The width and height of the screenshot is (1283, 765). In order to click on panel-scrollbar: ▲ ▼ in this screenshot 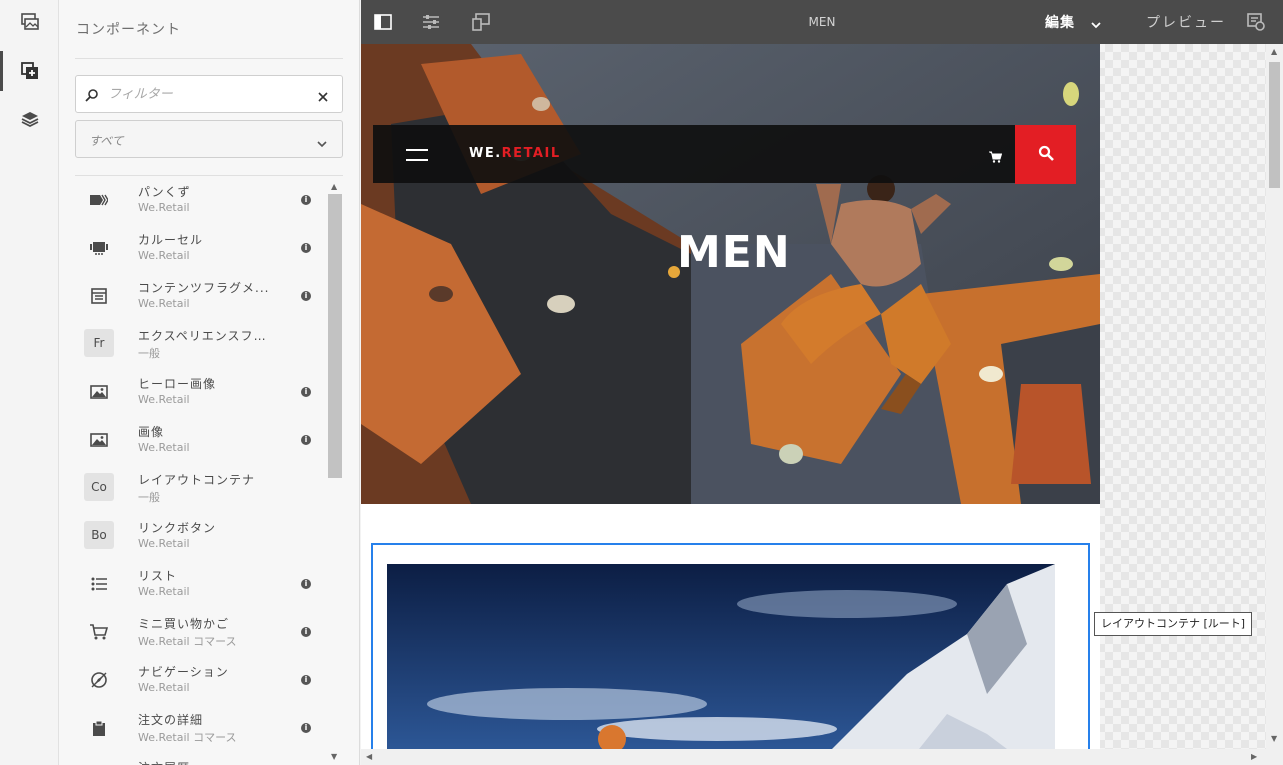, I will do `click(335, 472)`.